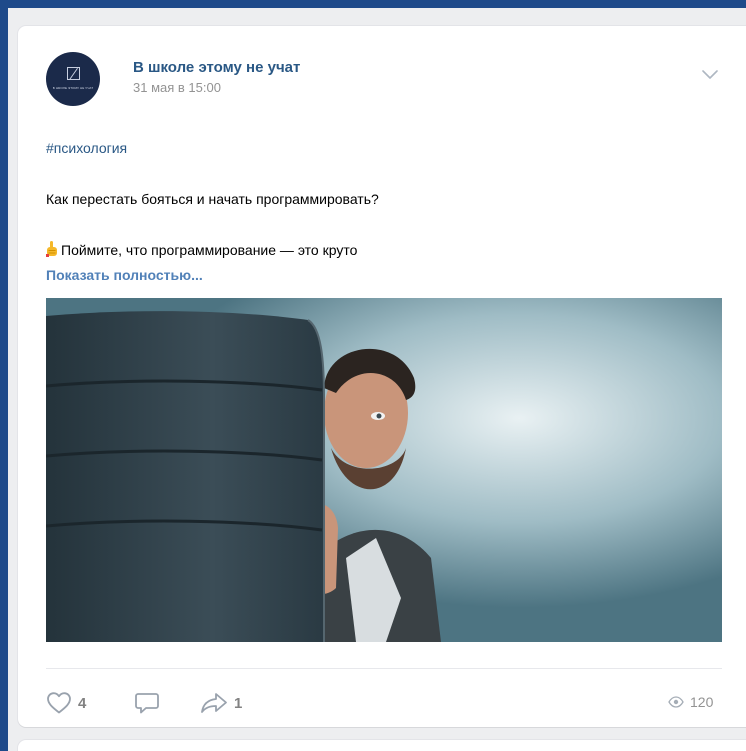 The image size is (746, 751). Describe the element at coordinates (702, 702) in the screenshot. I see `views-count: 120` at that location.